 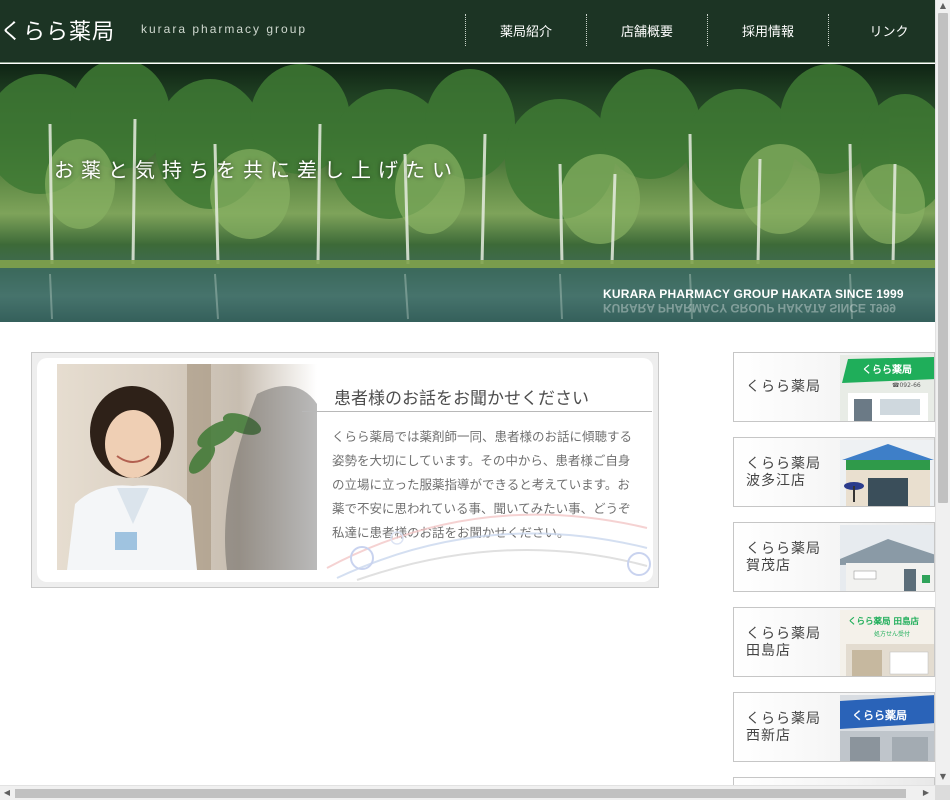 I want to click on store-card-hatae: くらら薬局 波多江店, so click(x=834, y=472).